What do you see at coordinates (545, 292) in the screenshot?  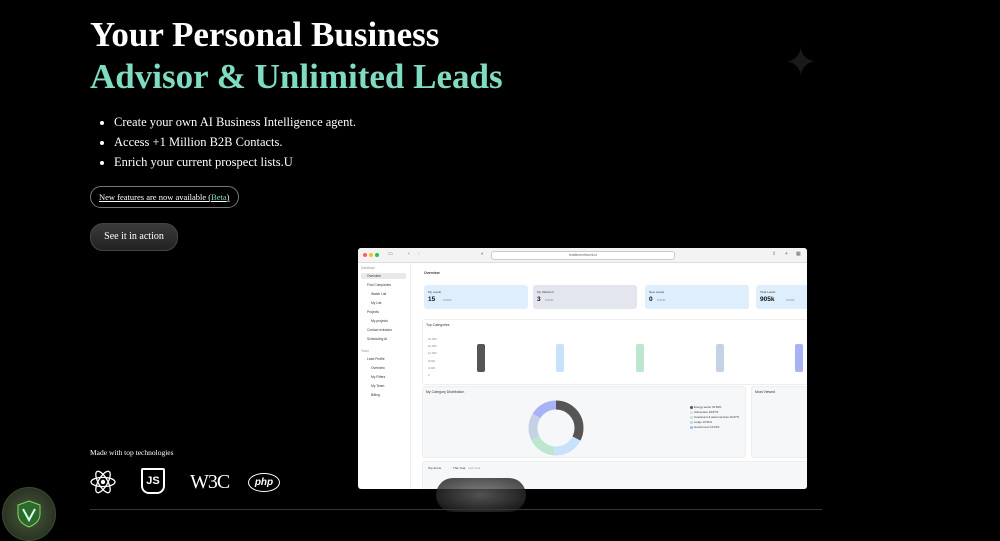 I see `stat-label: My Watched` at bounding box center [545, 292].